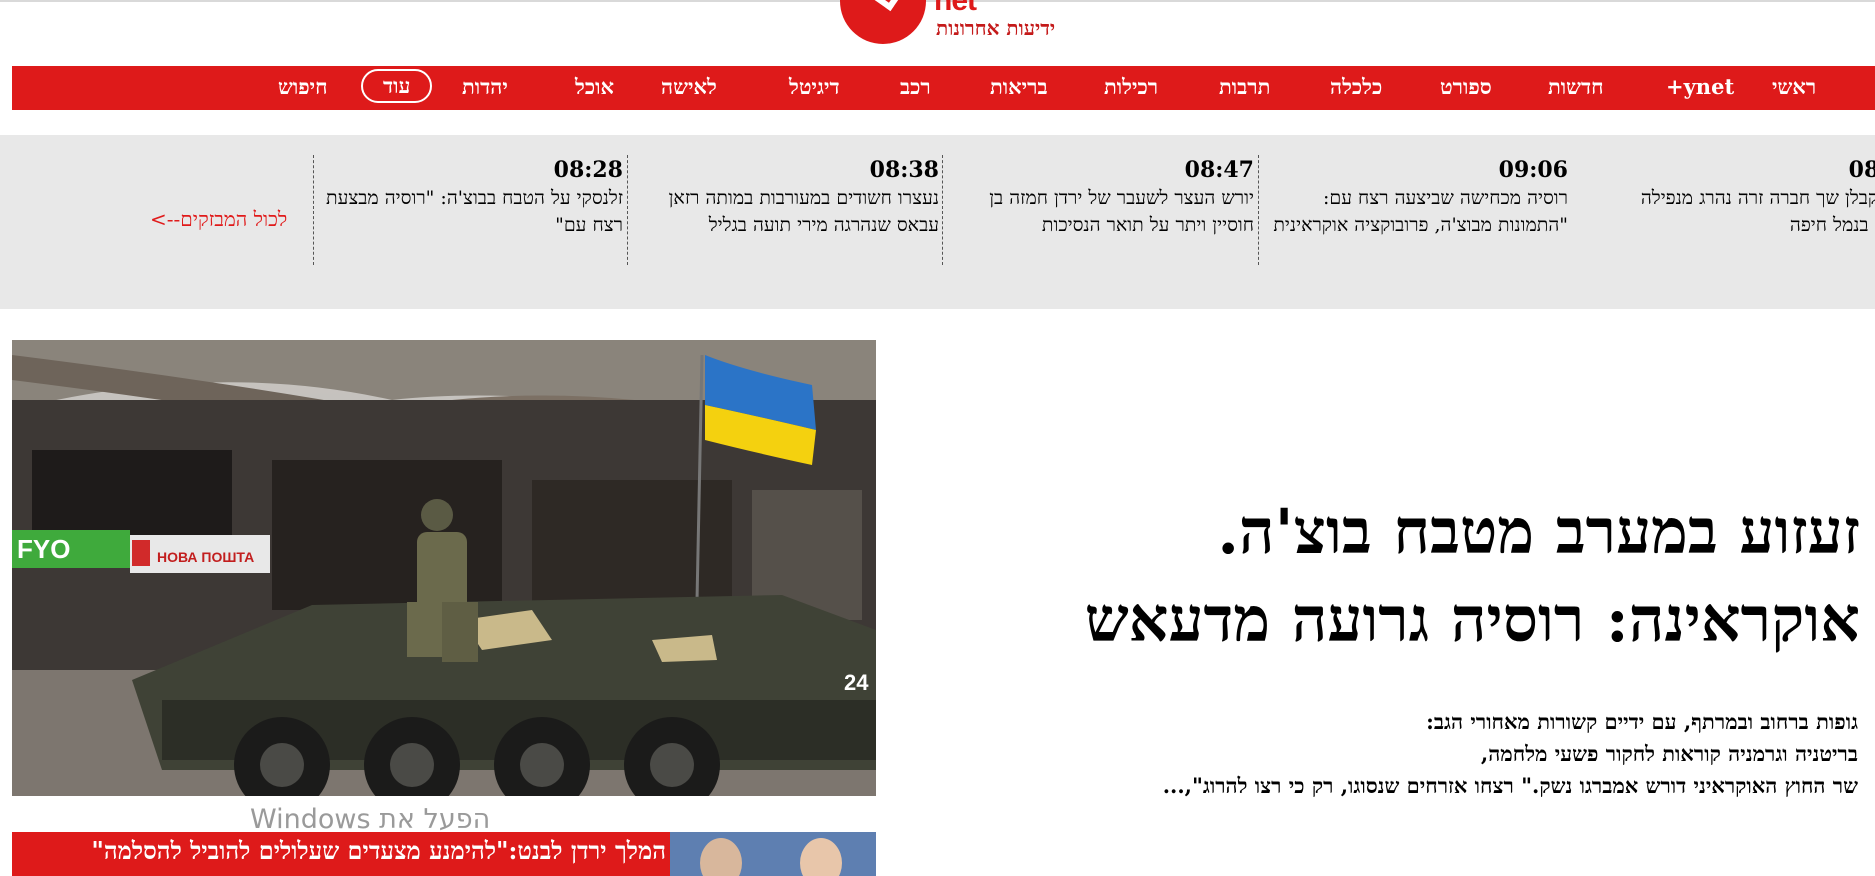 This screenshot has width=1875, height=876. What do you see at coordinates (303, 87) in the screenshot?
I see `nav-item-search: חיפוש` at bounding box center [303, 87].